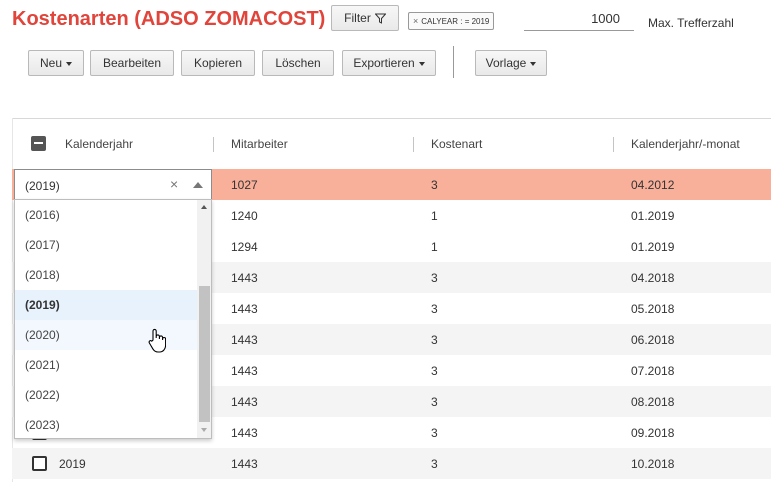 The image size is (771, 482). Describe the element at coordinates (653, 340) in the screenshot. I see `period-cell: 06.2018` at that location.